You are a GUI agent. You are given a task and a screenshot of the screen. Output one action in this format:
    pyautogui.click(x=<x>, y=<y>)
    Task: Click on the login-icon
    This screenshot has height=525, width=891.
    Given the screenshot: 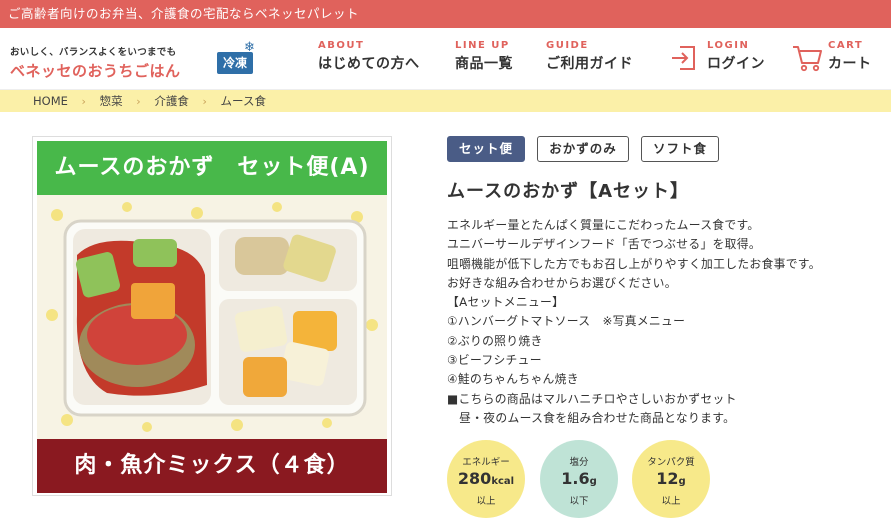 What is the action you would take?
    pyautogui.click(x=683, y=58)
    